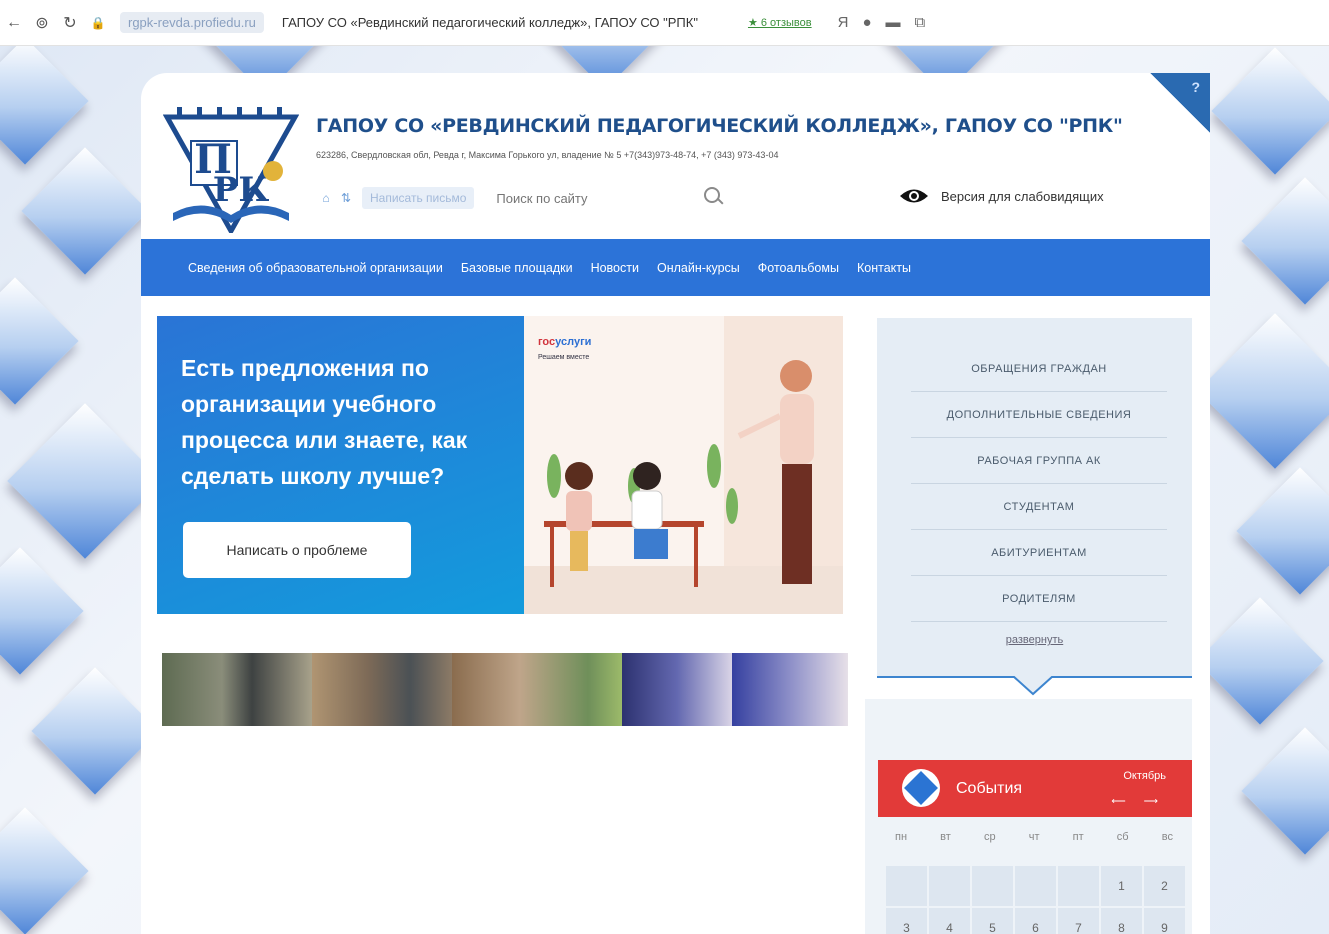 This screenshot has height=934, width=1329. Describe the element at coordinates (1121, 886) in the screenshot. I see `calendar-day: 1` at that location.